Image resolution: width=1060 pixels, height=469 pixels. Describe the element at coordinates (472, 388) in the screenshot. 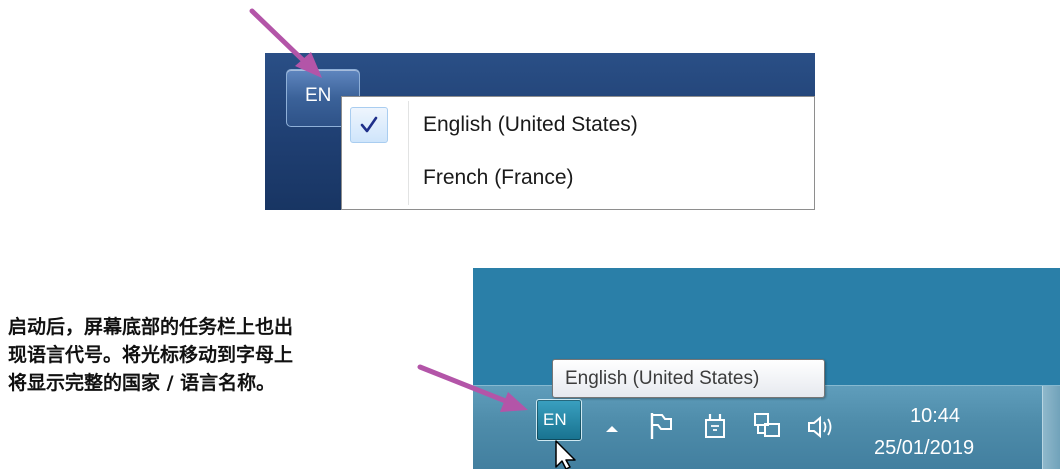

I see `annotation-arrow-bottom` at that location.